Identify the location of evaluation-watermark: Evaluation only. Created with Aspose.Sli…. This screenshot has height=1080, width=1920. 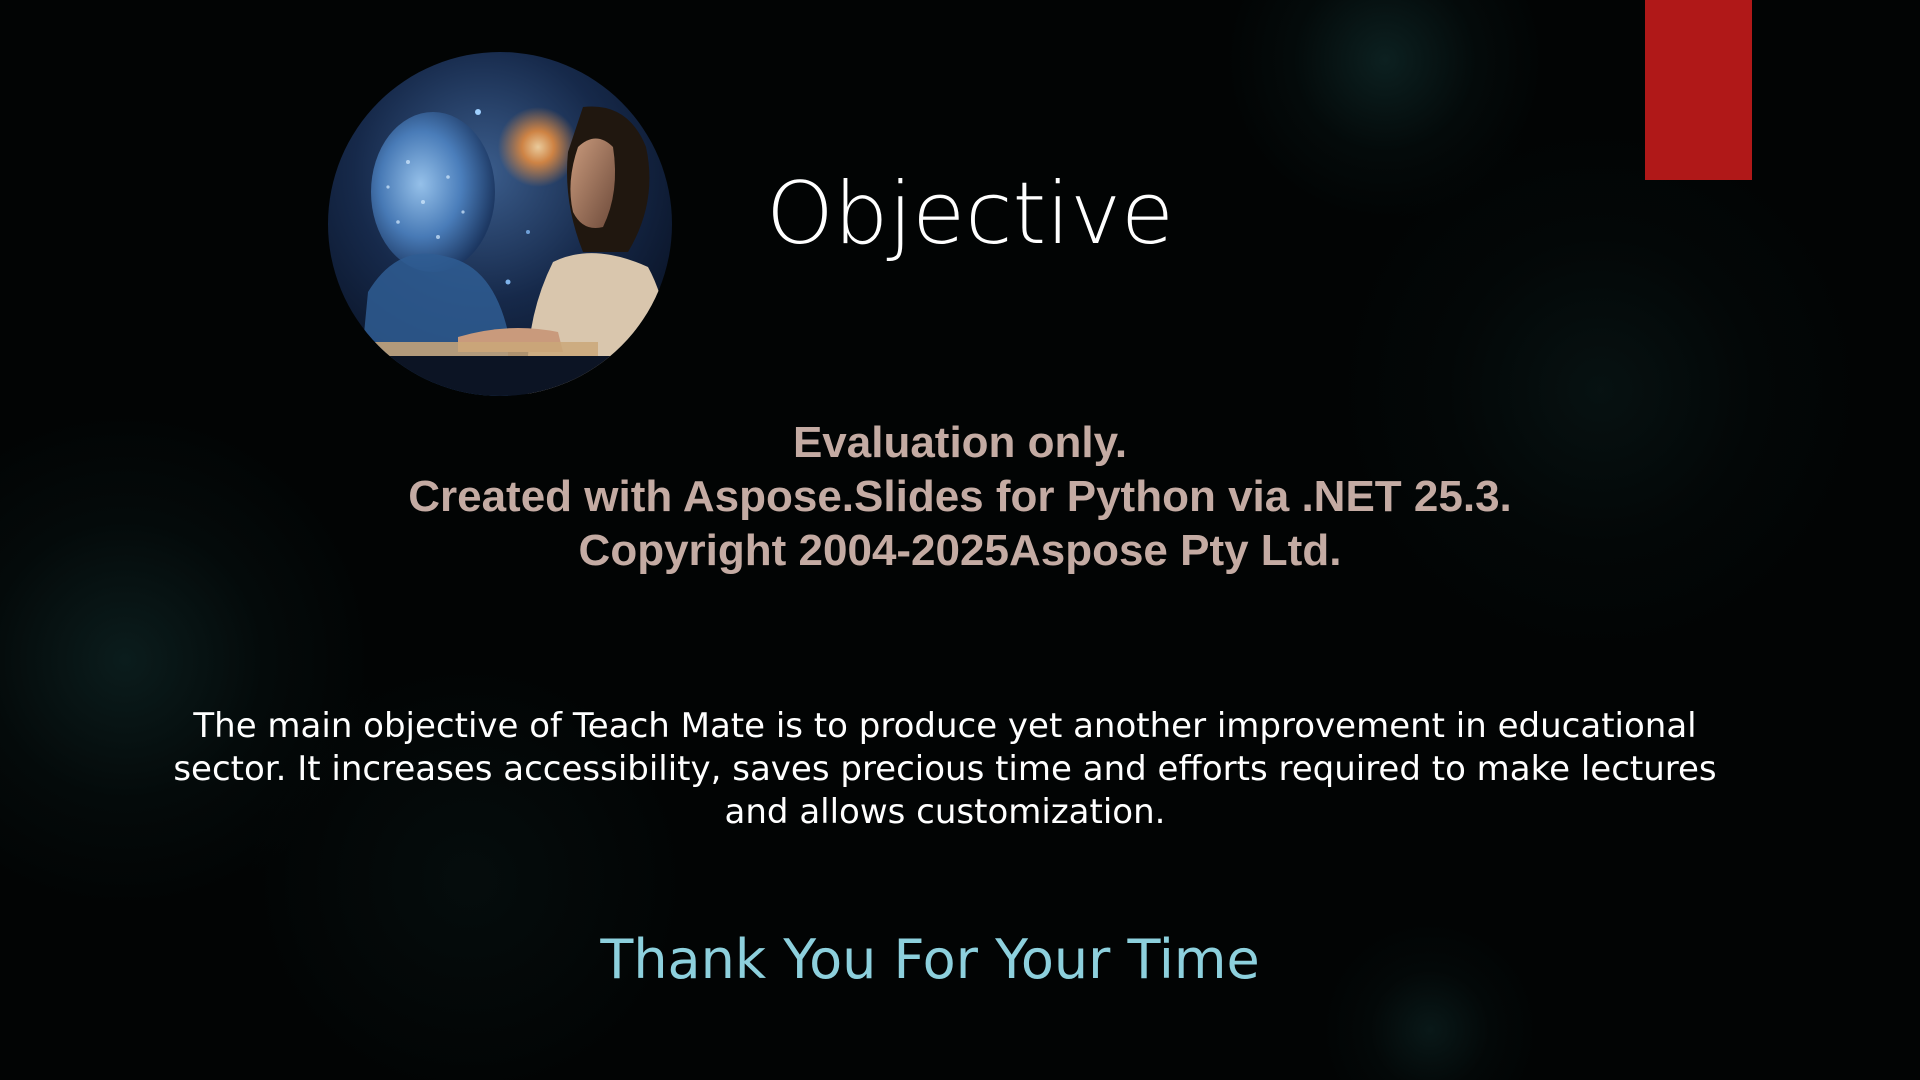
(960, 497).